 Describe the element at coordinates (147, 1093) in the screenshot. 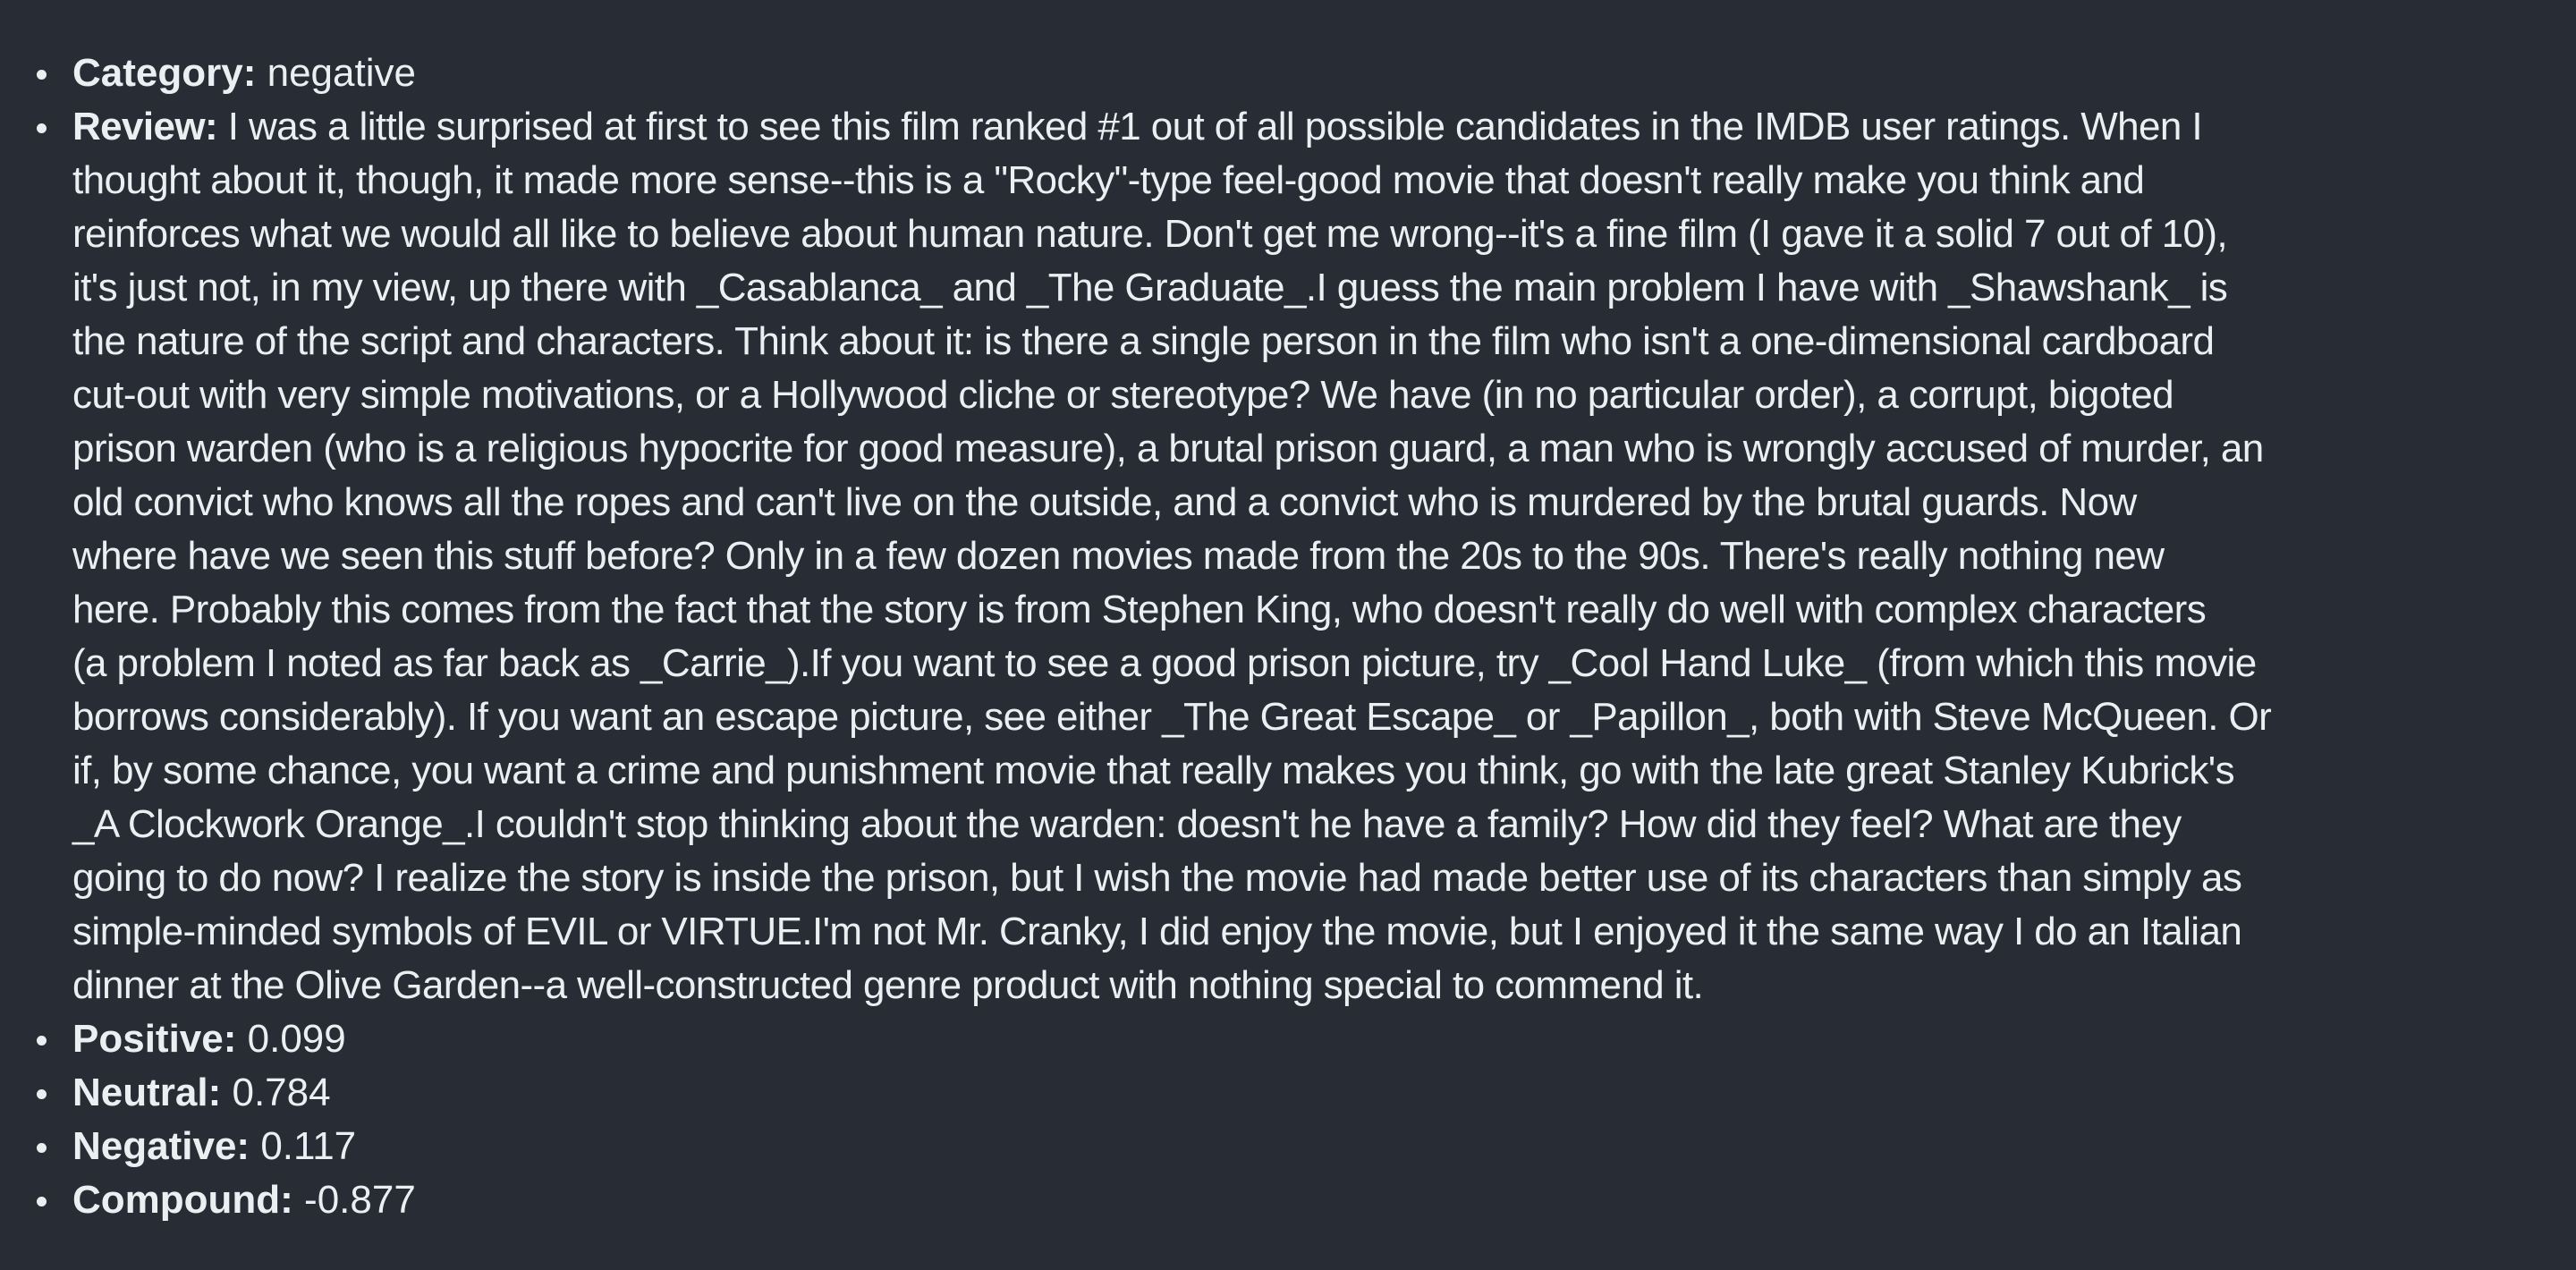

I see `neutral-label: Neutral:` at that location.